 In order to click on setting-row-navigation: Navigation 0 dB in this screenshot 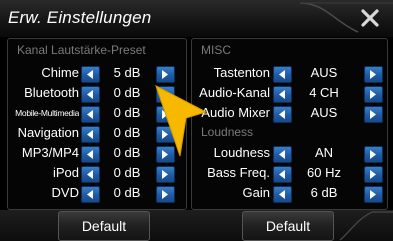, I will do `click(97, 133)`.